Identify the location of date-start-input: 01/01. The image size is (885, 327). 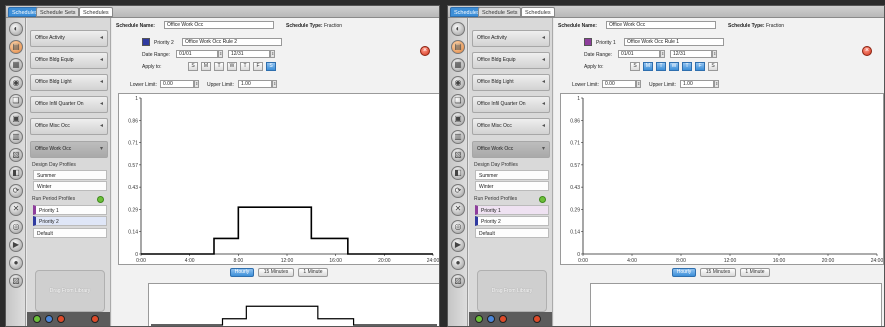
(639, 54).